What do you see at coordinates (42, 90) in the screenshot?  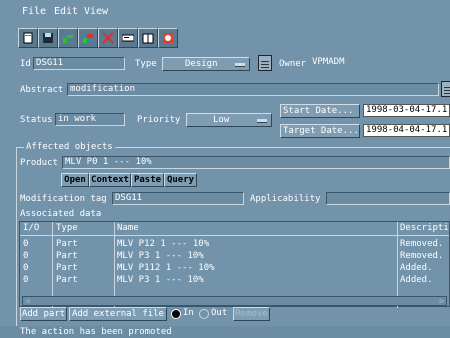 I see `abstract-label: Abstract` at bounding box center [42, 90].